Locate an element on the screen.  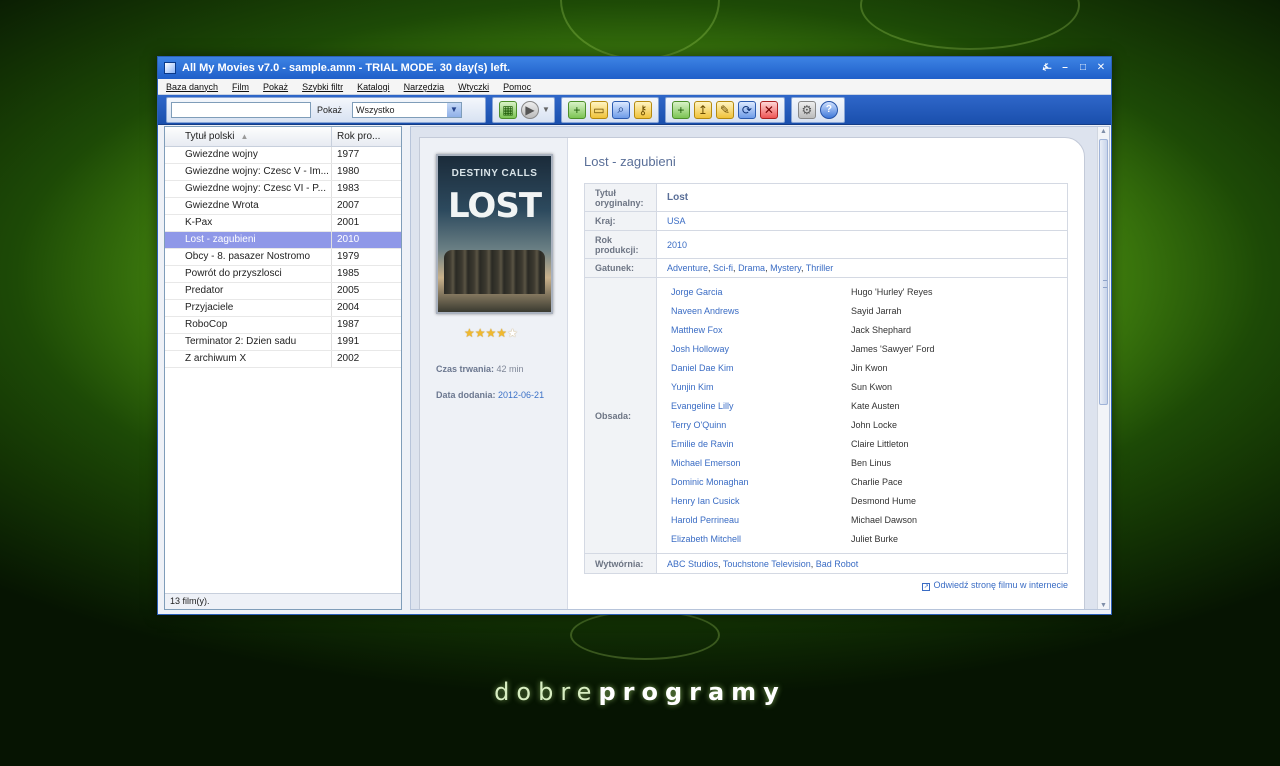
maximize-button: □ is located at coordinates (1083, 68).